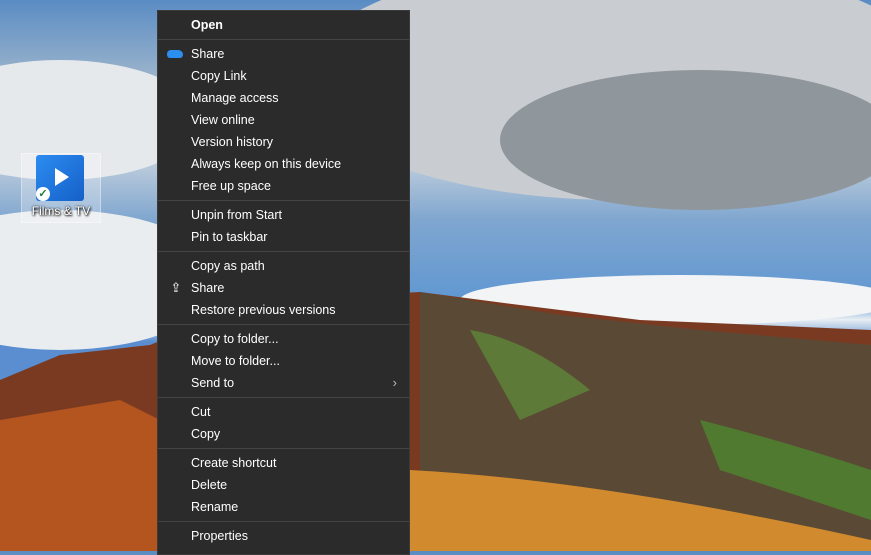  I want to click on menu-item-label: Copy Link, so click(219, 76).